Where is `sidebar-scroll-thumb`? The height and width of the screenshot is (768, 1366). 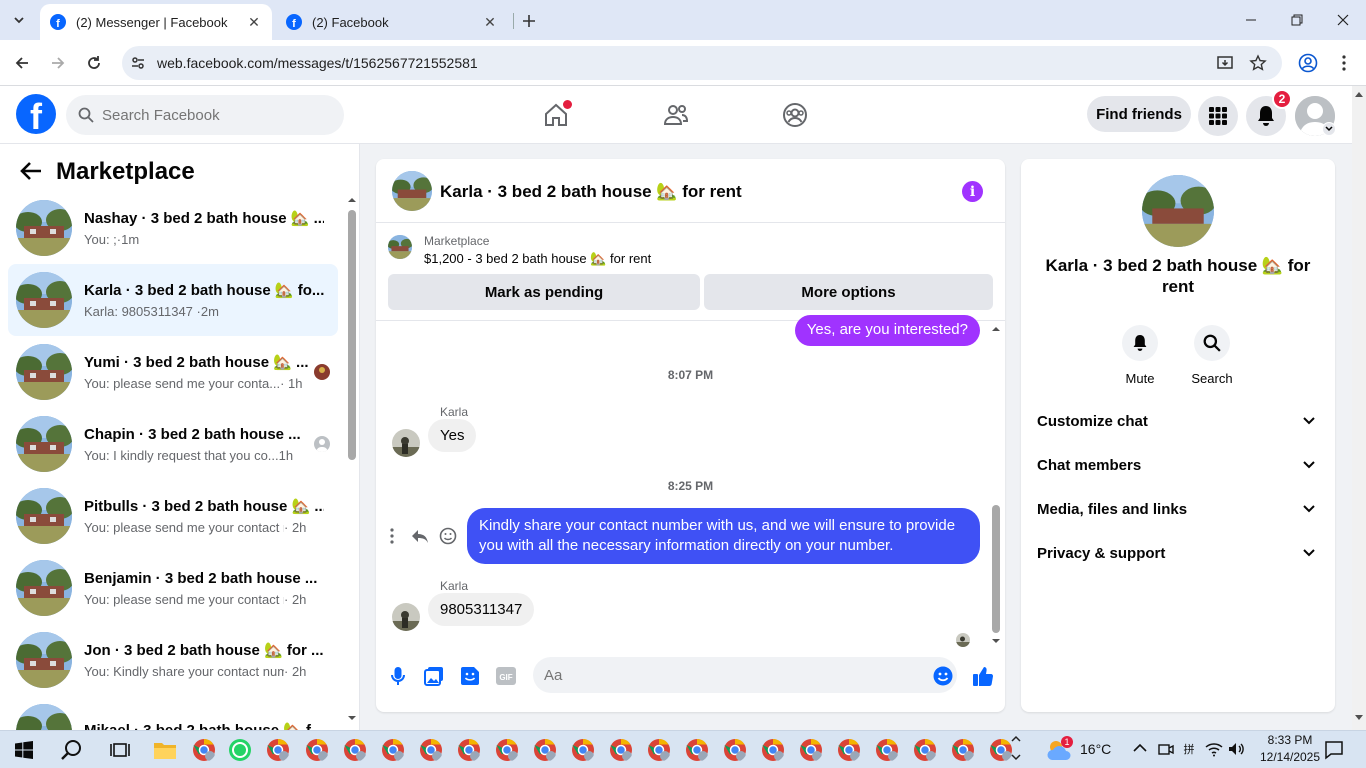 sidebar-scroll-thumb is located at coordinates (352, 335).